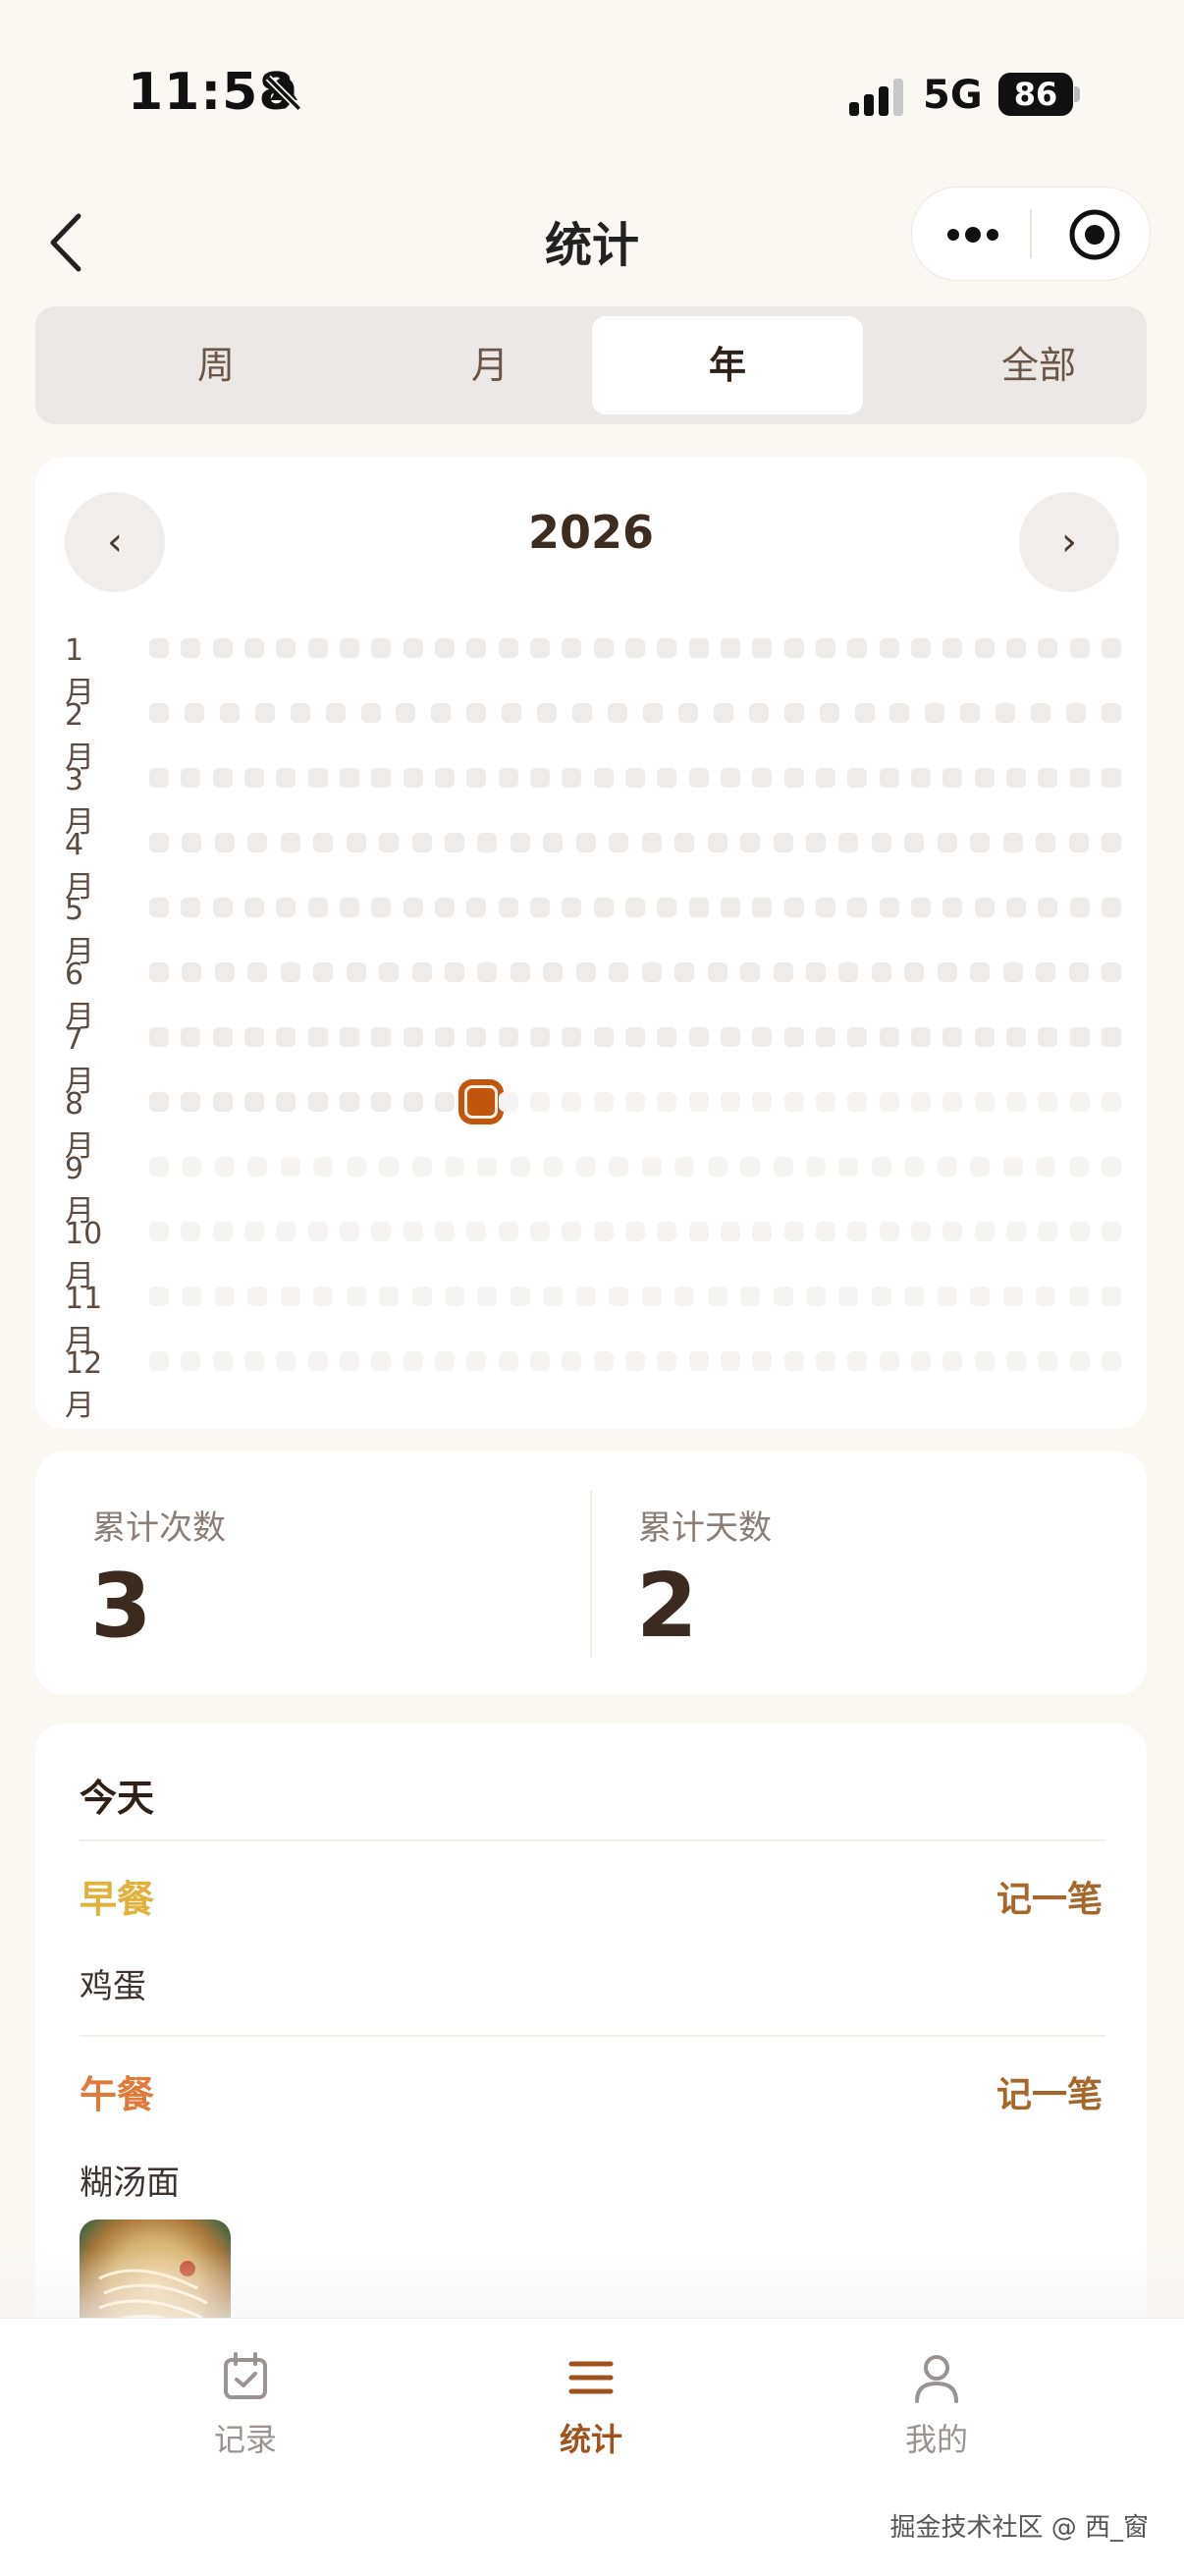 This screenshot has width=1184, height=2576. What do you see at coordinates (936, 2404) in the screenshot?
I see `tabbar-me: 我的` at bounding box center [936, 2404].